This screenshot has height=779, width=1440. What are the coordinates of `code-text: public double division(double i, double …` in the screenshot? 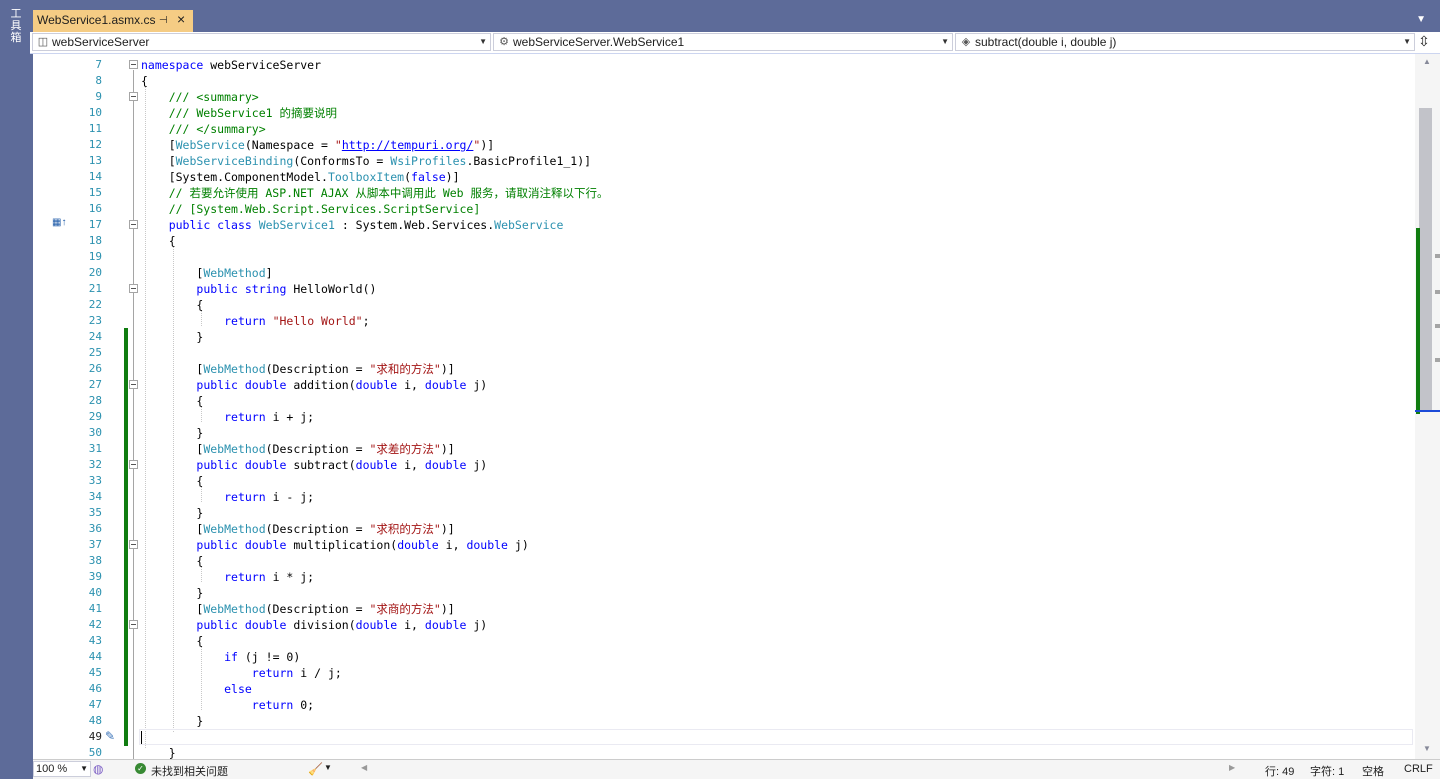 It's located at (314, 625).